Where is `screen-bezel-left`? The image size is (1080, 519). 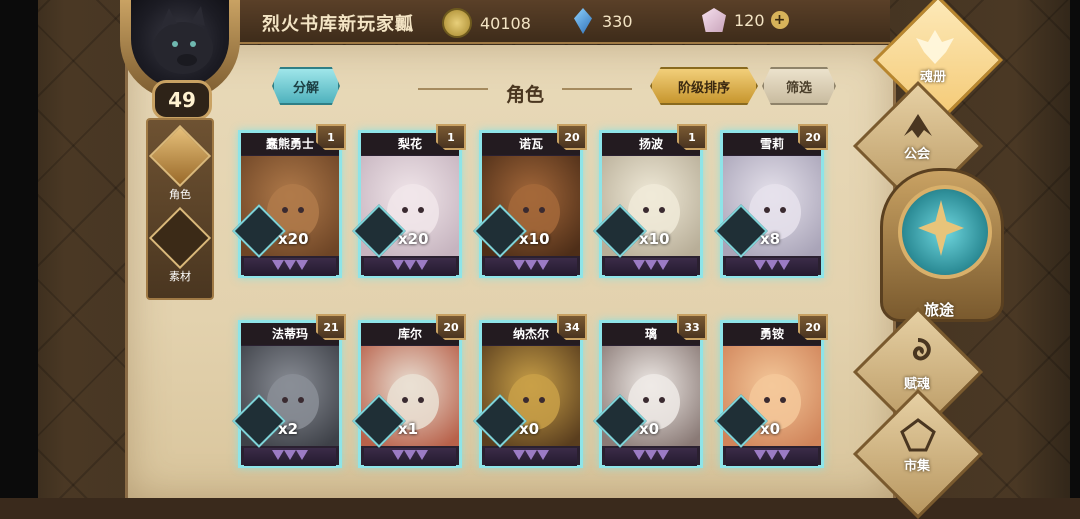
screen-bezel-left is located at coordinates (19, 249).